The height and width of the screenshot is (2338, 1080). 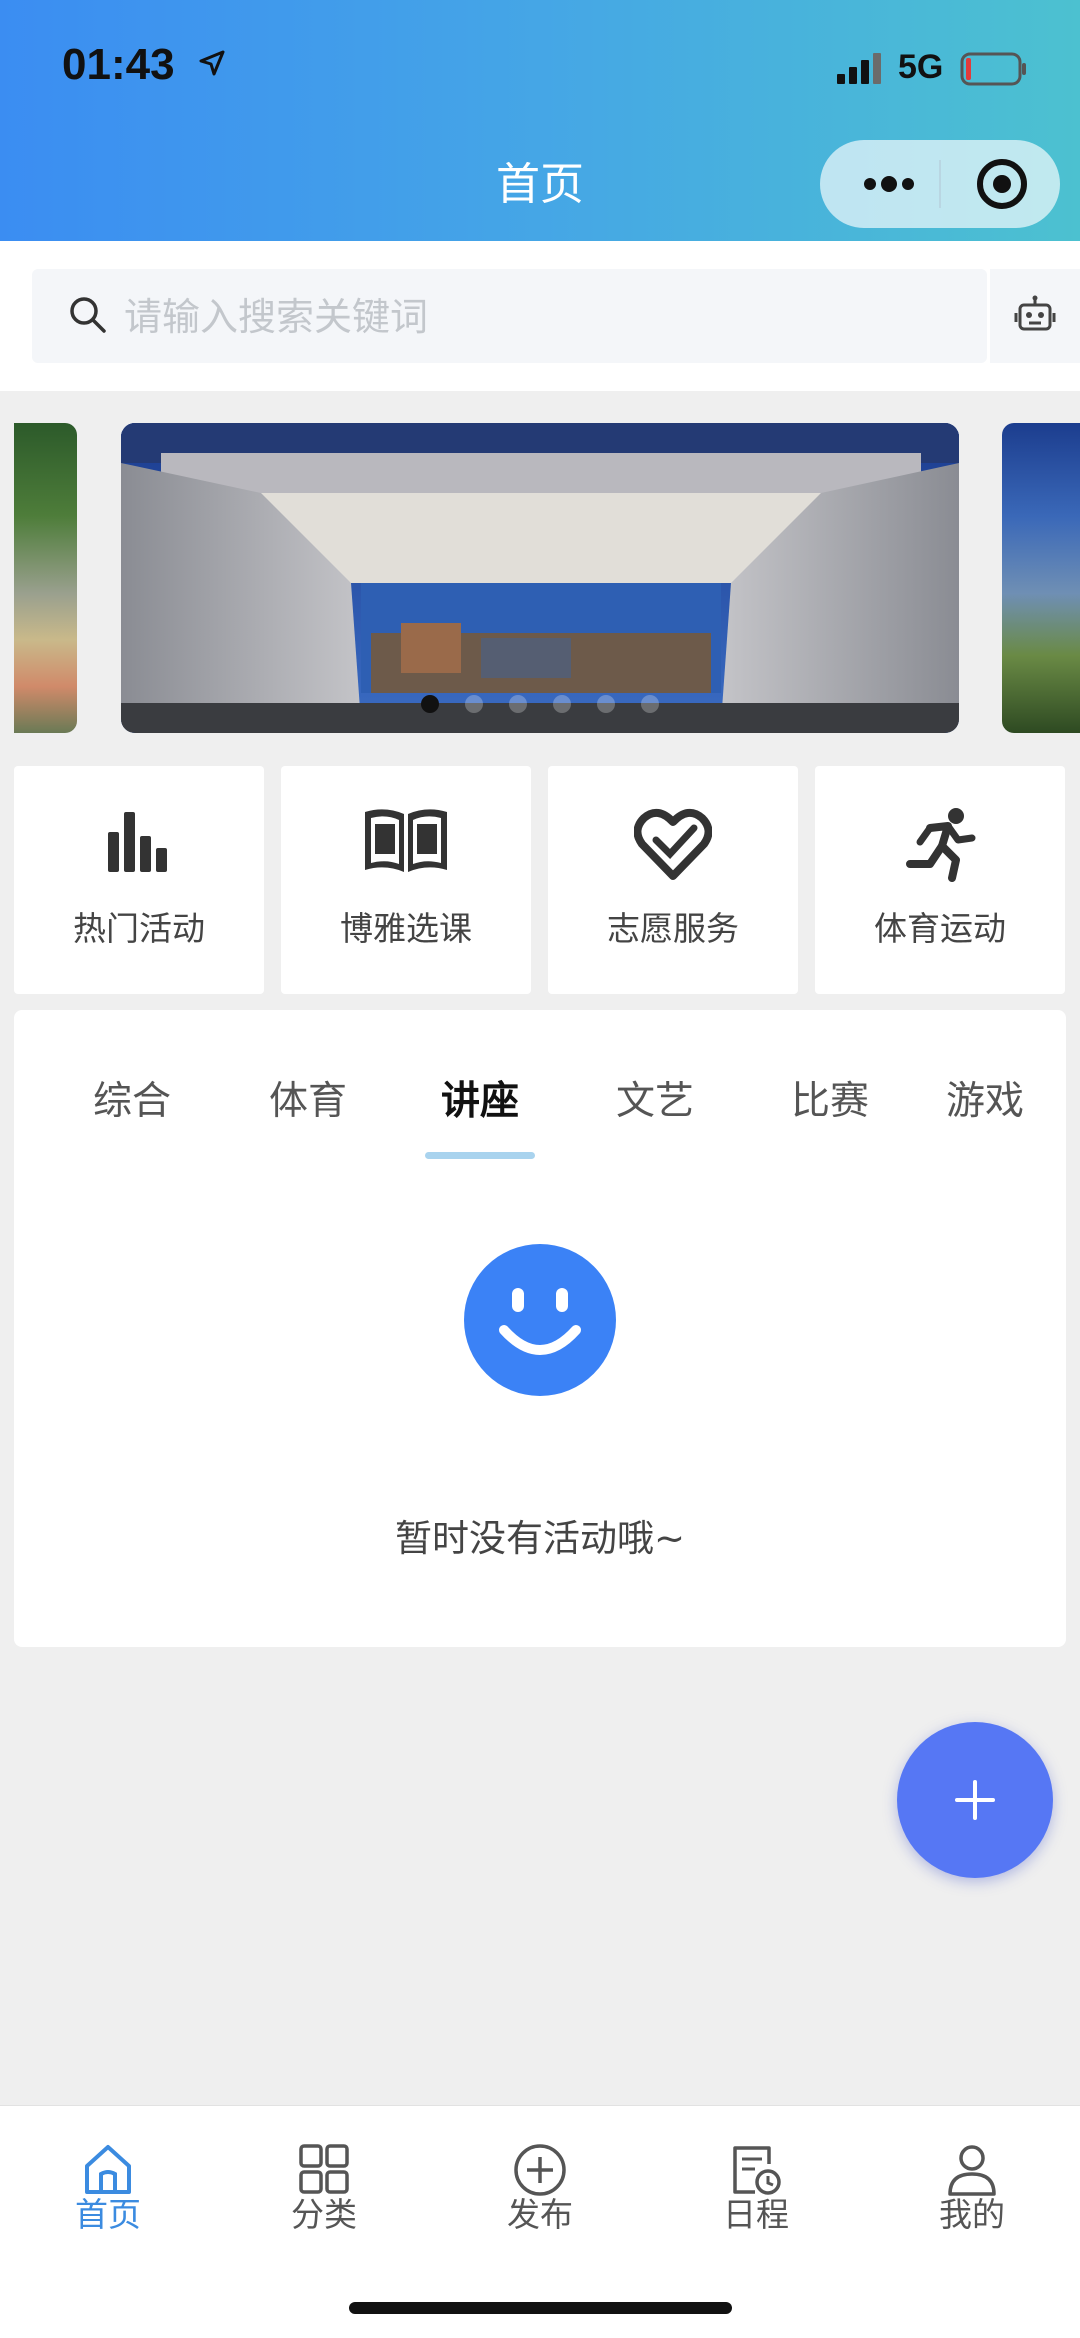 I want to click on active-tab-indicator, so click(x=480, y=1155).